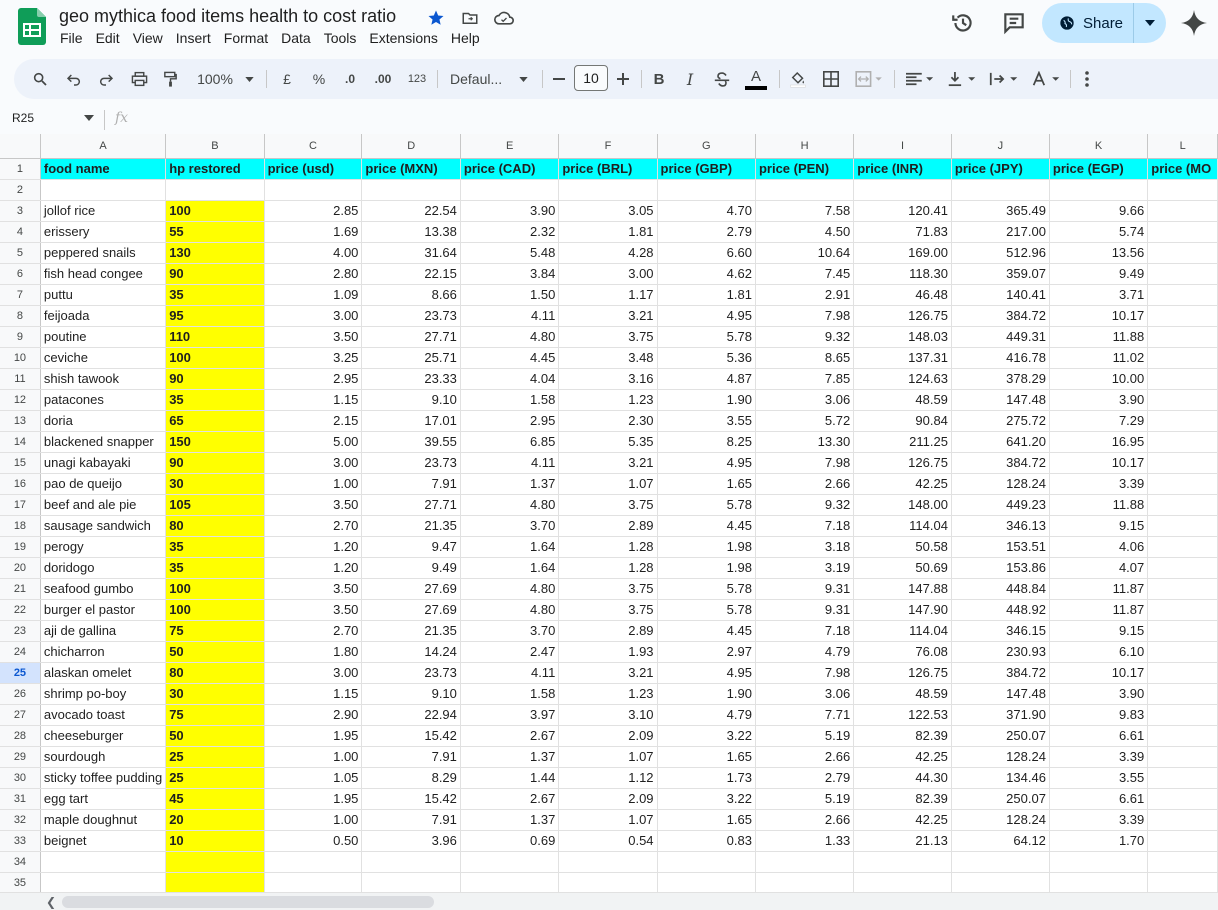 The height and width of the screenshot is (910, 1218). I want to click on cell: 110, so click(215, 337).